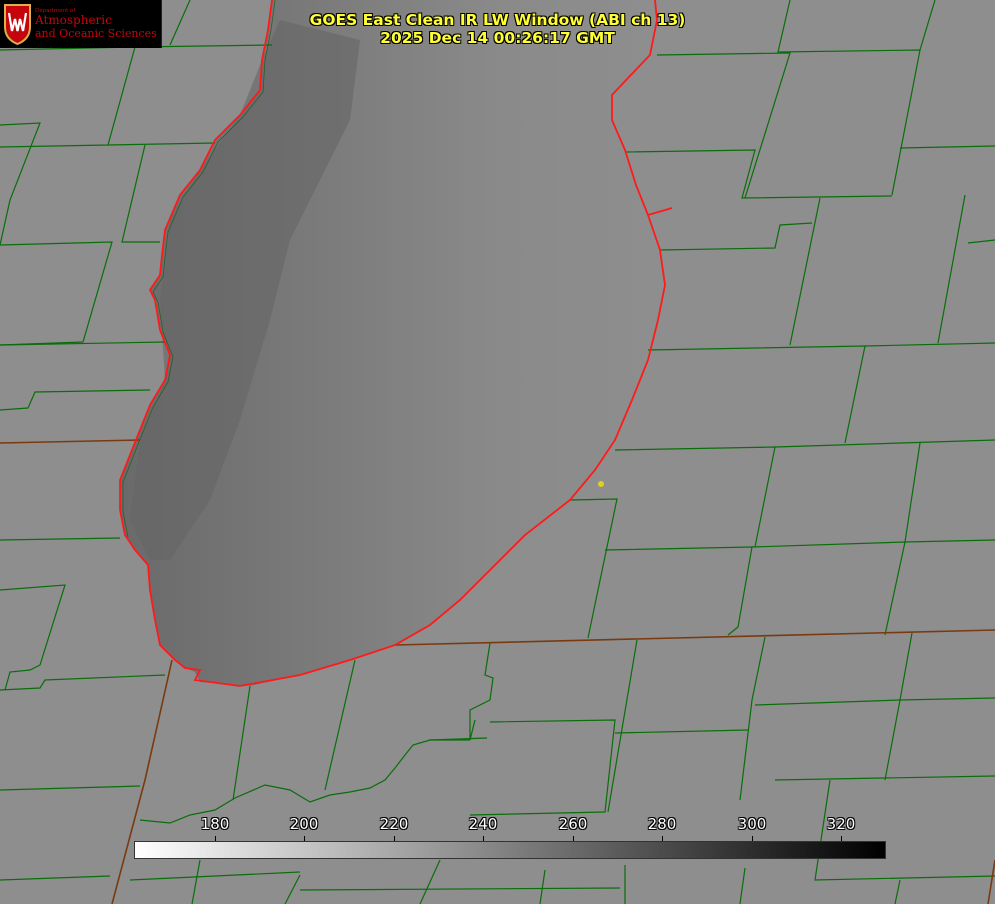 The width and height of the screenshot is (995, 904). I want to click on colorbar-tick-label: 240, so click(483, 824).